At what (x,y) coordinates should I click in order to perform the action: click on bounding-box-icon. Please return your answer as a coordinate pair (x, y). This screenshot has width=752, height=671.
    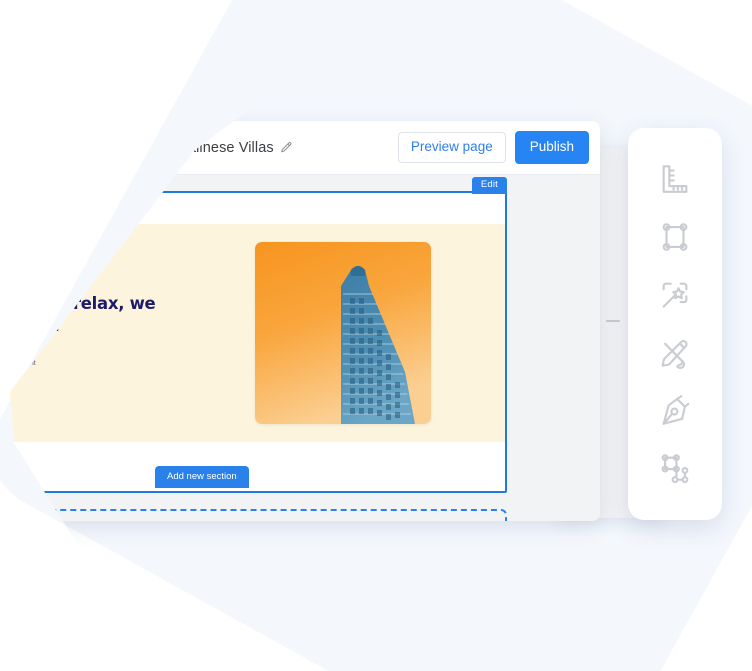
    Looking at the image, I should click on (675, 237).